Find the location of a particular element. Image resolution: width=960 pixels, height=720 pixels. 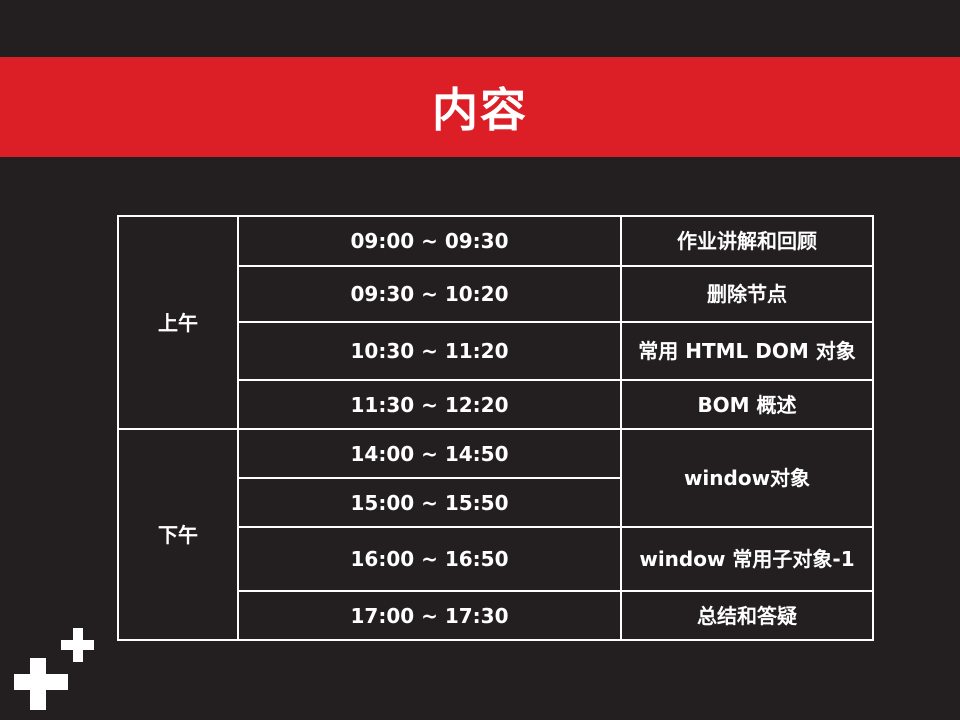

period-morning: 上午 is located at coordinates (178, 322).